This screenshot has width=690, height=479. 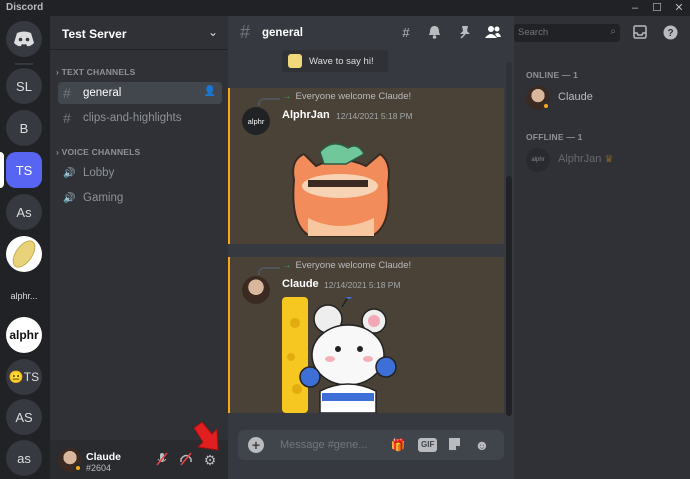 I want to click on active-server-pill, so click(x=2, y=170).